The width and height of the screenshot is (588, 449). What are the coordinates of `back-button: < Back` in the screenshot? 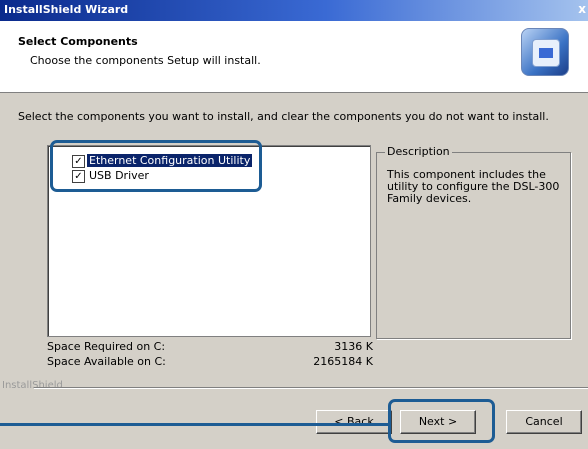 It's located at (354, 422).